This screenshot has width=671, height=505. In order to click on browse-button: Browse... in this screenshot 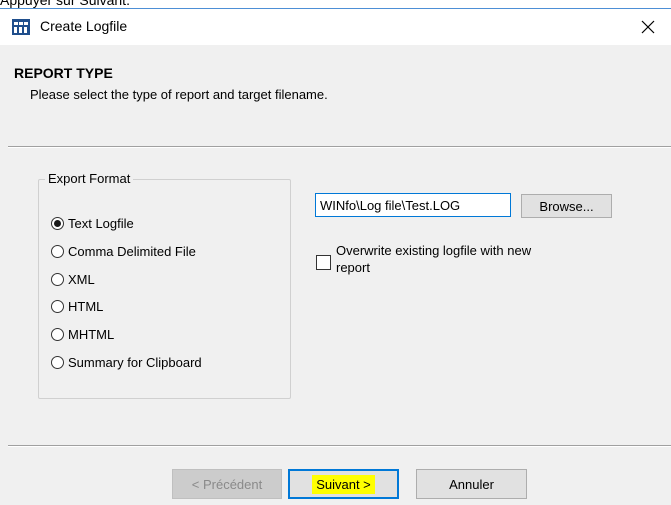, I will do `click(566, 206)`.